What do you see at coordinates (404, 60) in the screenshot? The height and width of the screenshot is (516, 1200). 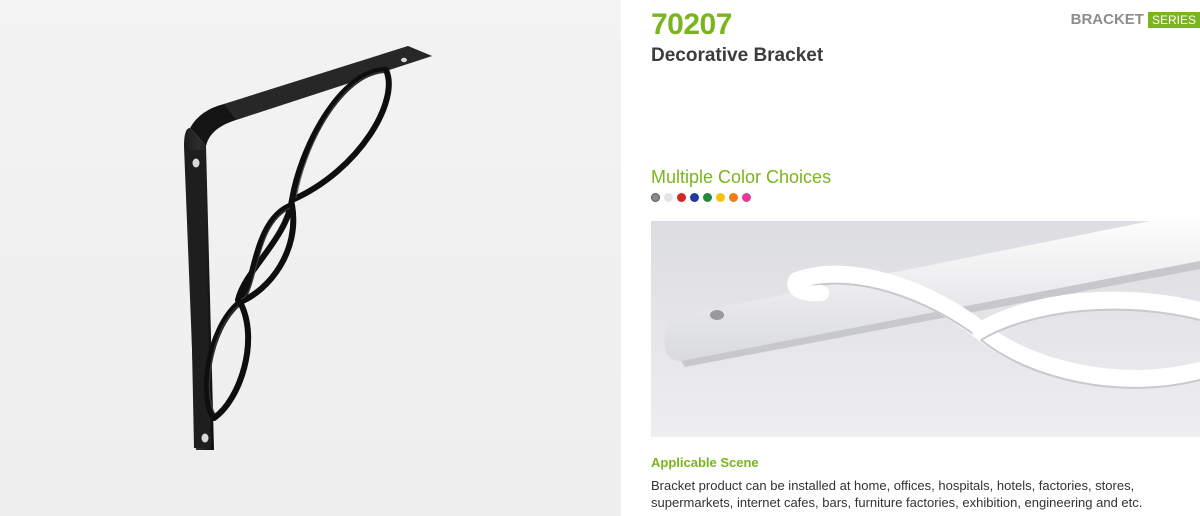 I see `screw-hole-arm` at bounding box center [404, 60].